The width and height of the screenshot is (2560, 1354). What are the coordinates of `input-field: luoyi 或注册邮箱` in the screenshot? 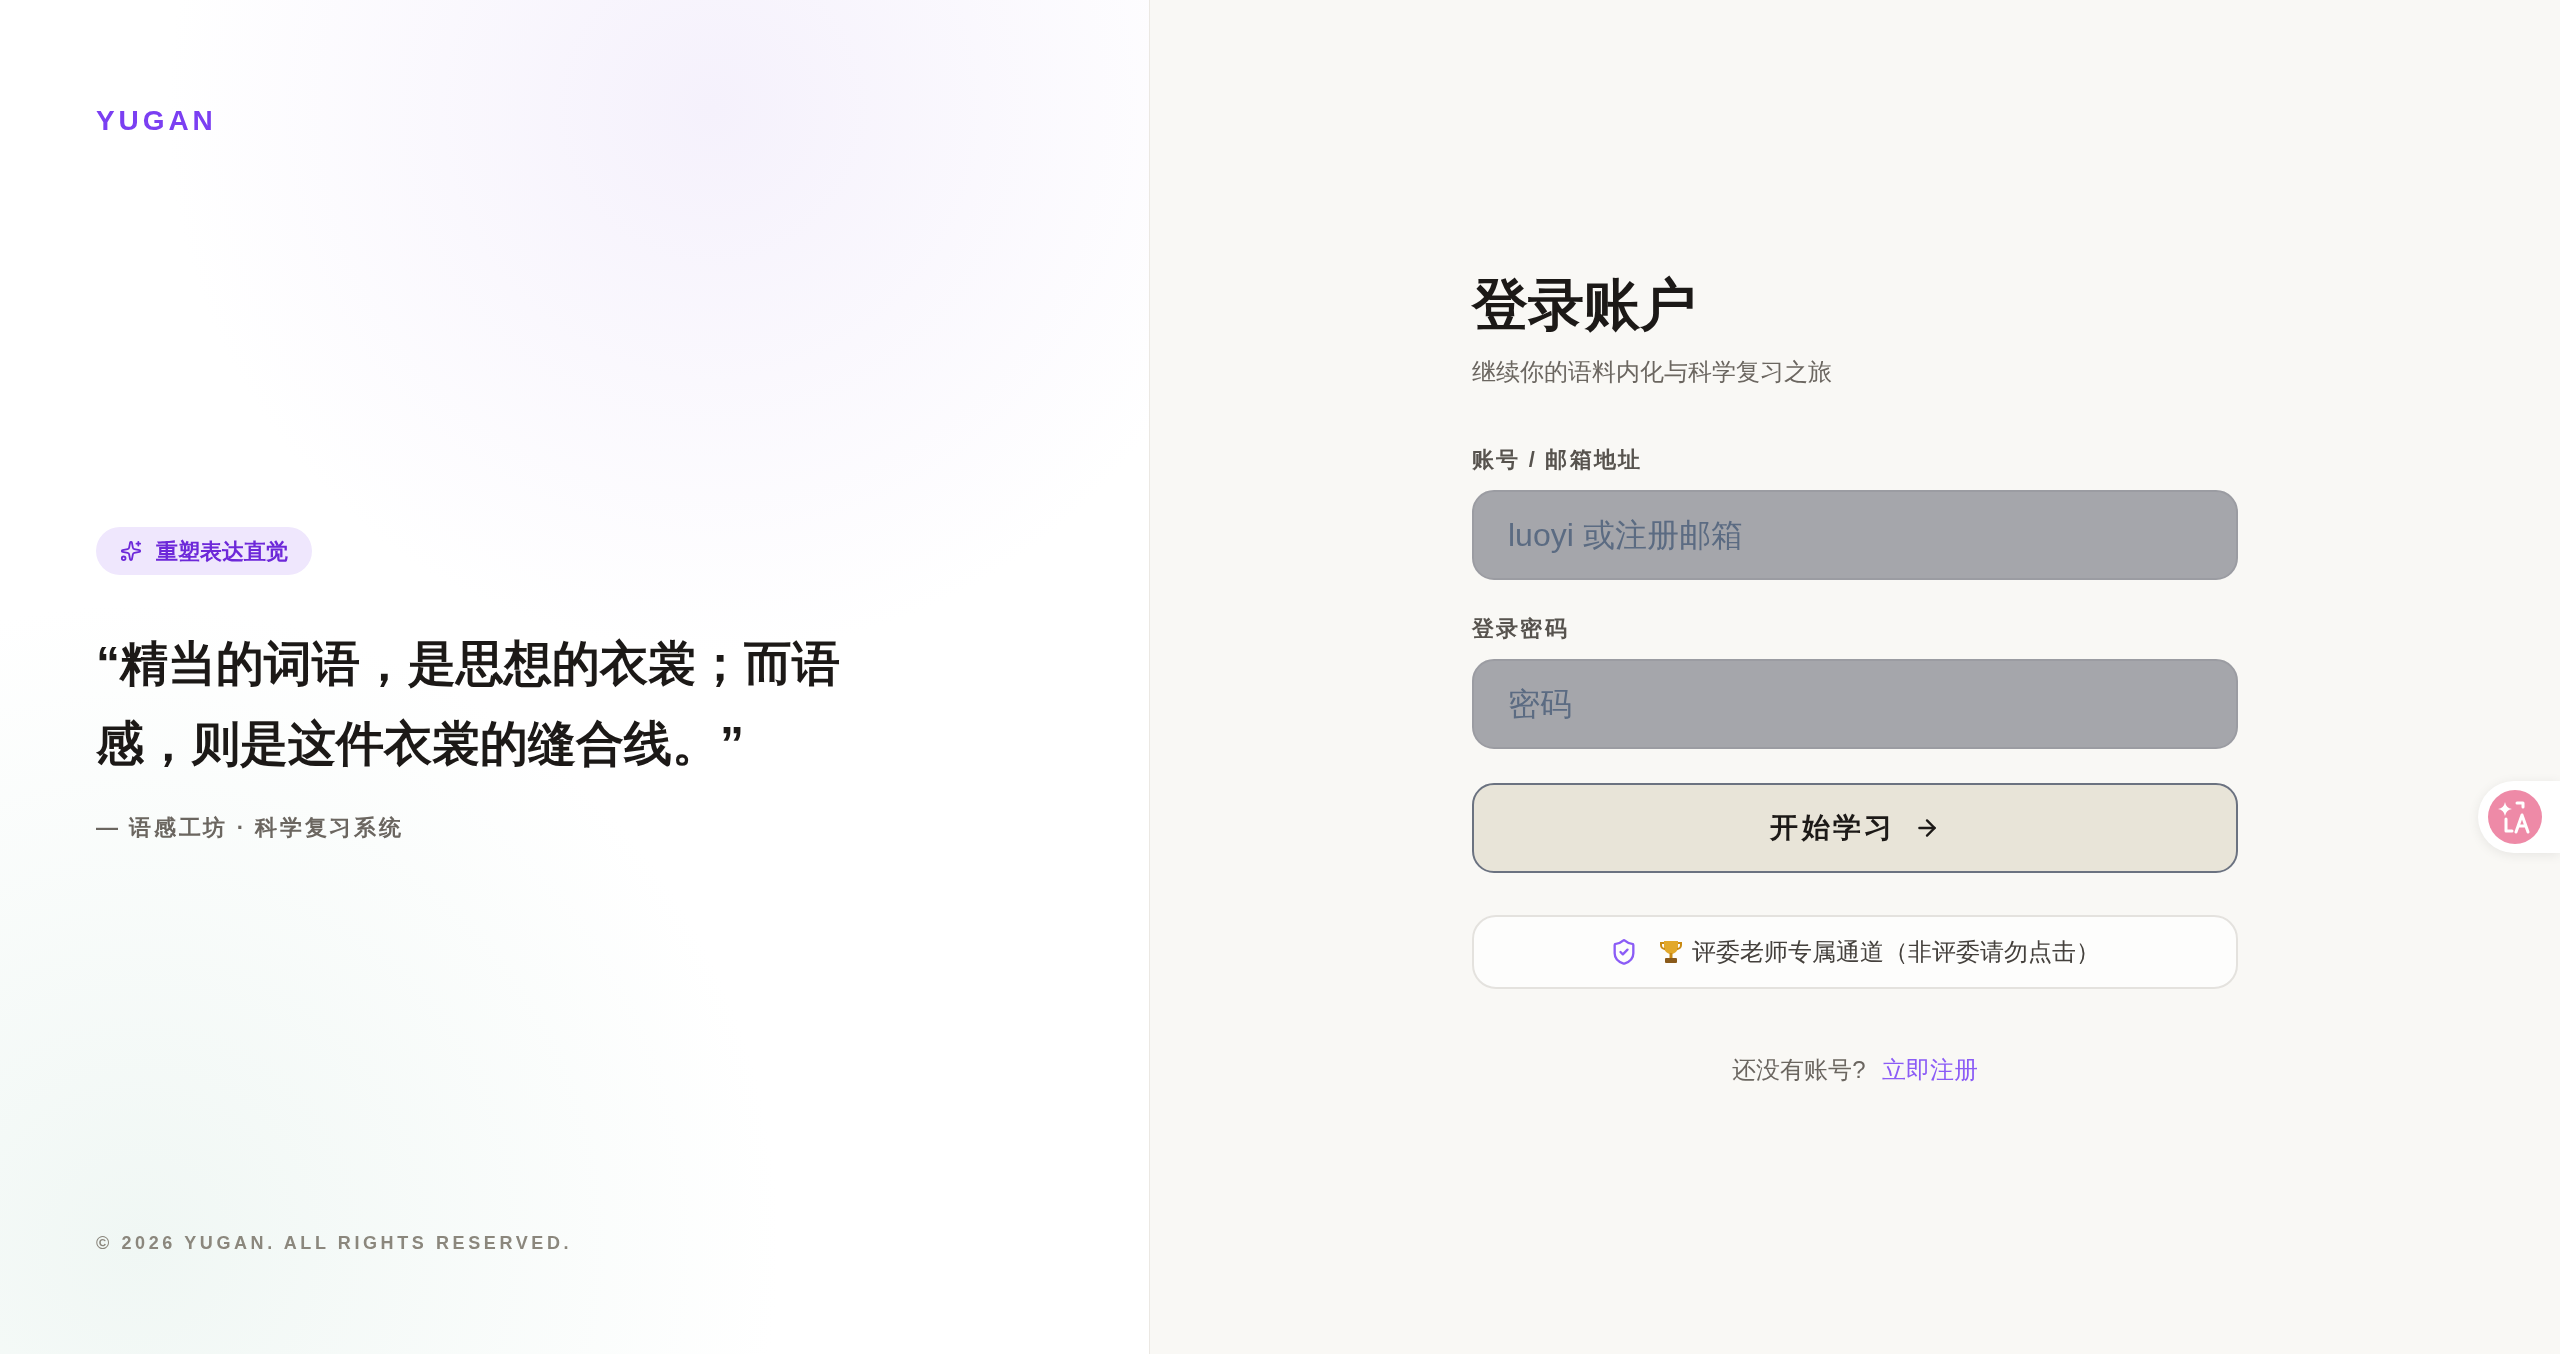 It's located at (1855, 535).